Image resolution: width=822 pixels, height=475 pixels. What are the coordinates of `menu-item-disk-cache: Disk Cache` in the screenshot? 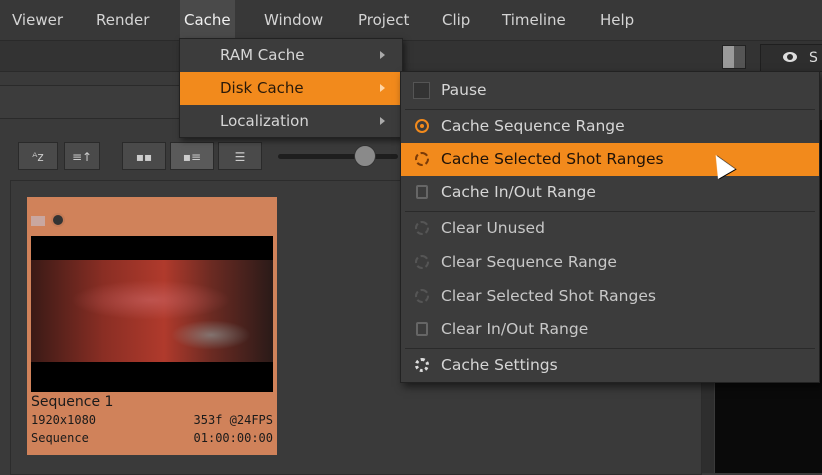 It's located at (291, 88).